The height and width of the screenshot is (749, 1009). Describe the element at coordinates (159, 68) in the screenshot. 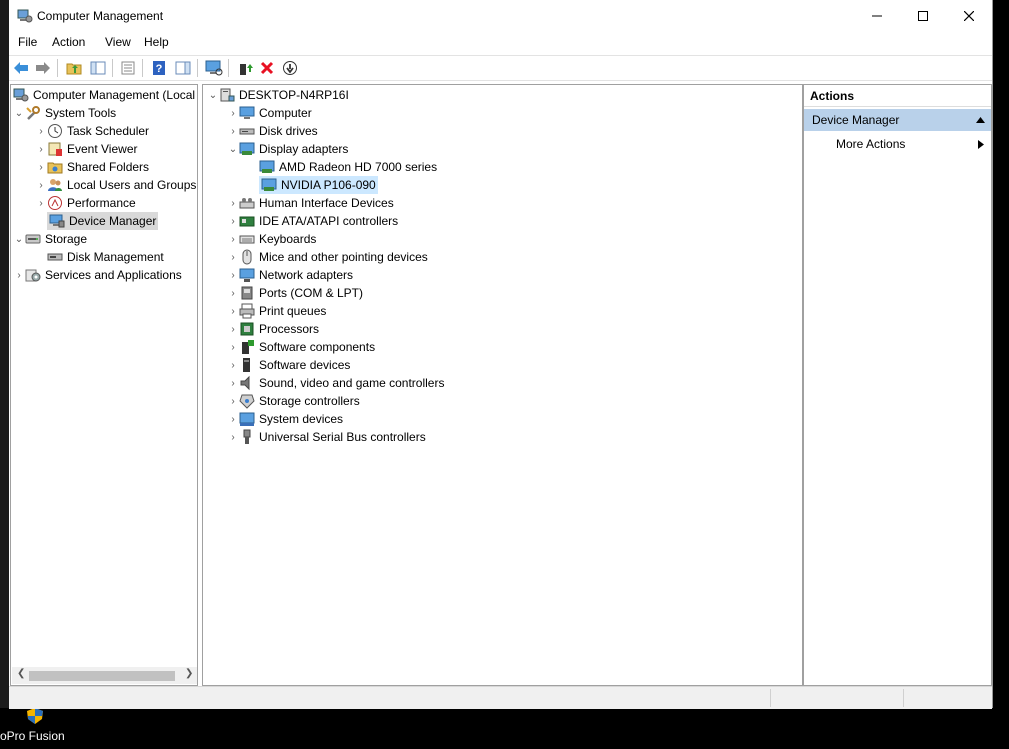

I see `help-button: ?` at that location.